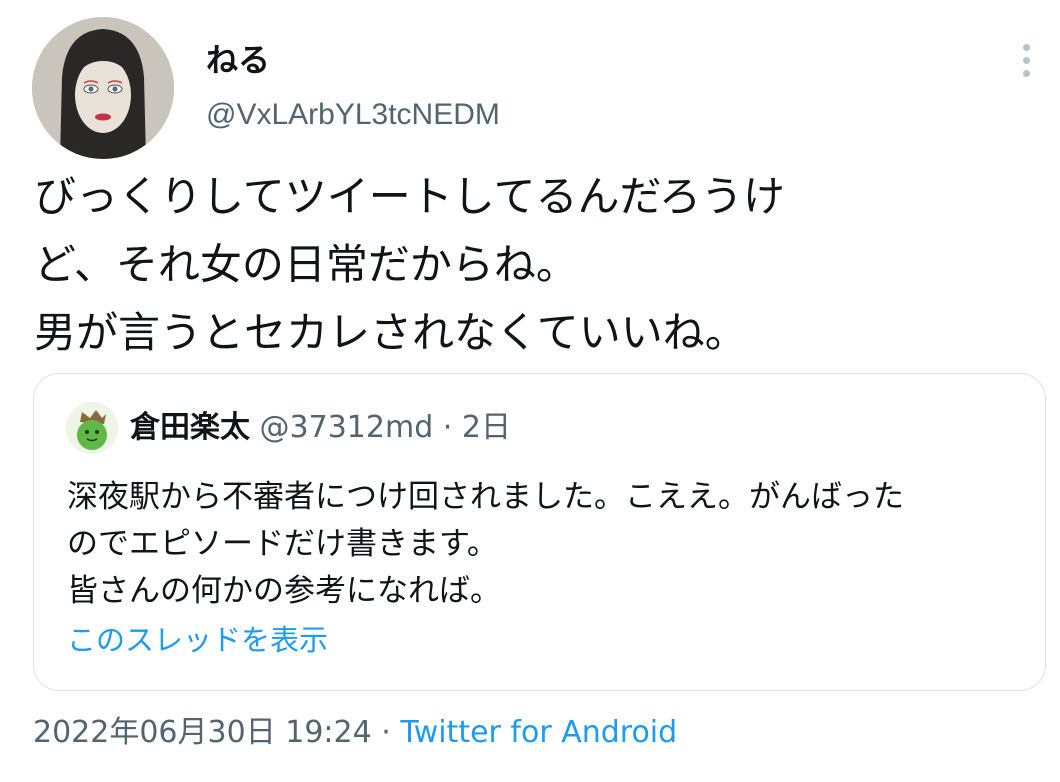 This screenshot has height=782, width=1060. Describe the element at coordinates (202, 732) in the screenshot. I see `tweet-timestamp: 2022年06月30日 19:24` at that location.